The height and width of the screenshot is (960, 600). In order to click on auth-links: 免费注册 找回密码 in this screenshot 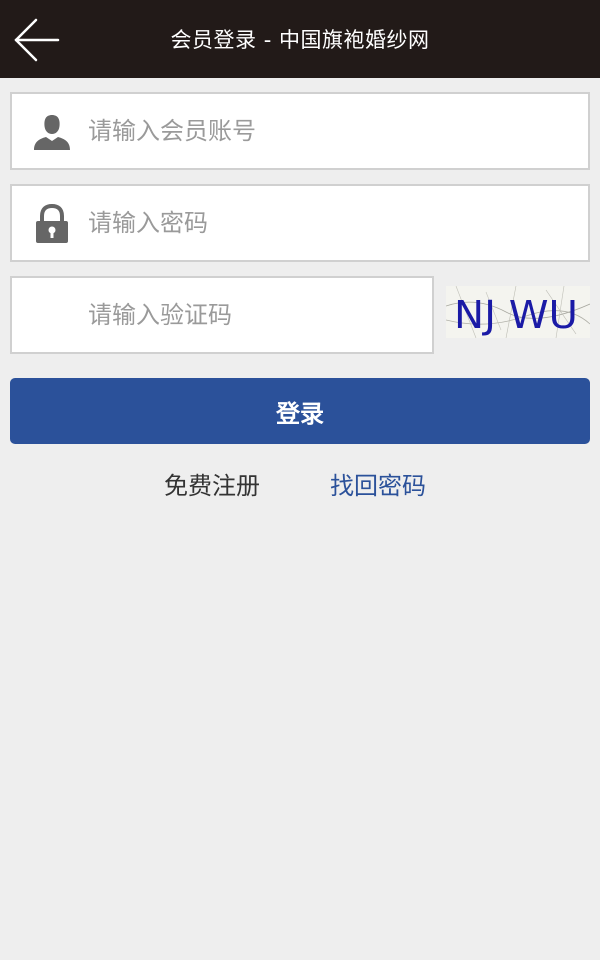, I will do `click(300, 486)`.